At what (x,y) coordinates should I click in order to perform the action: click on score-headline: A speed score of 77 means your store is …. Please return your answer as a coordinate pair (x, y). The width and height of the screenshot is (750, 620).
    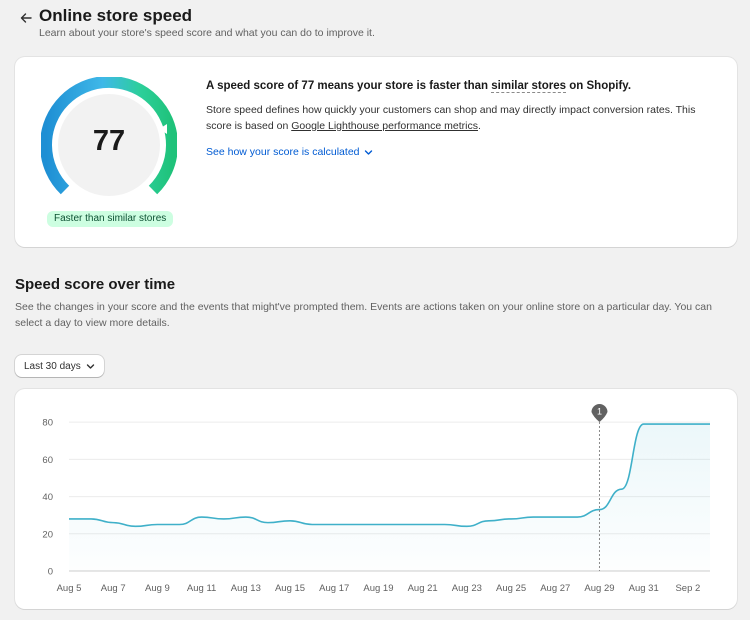
    Looking at the image, I should click on (419, 86).